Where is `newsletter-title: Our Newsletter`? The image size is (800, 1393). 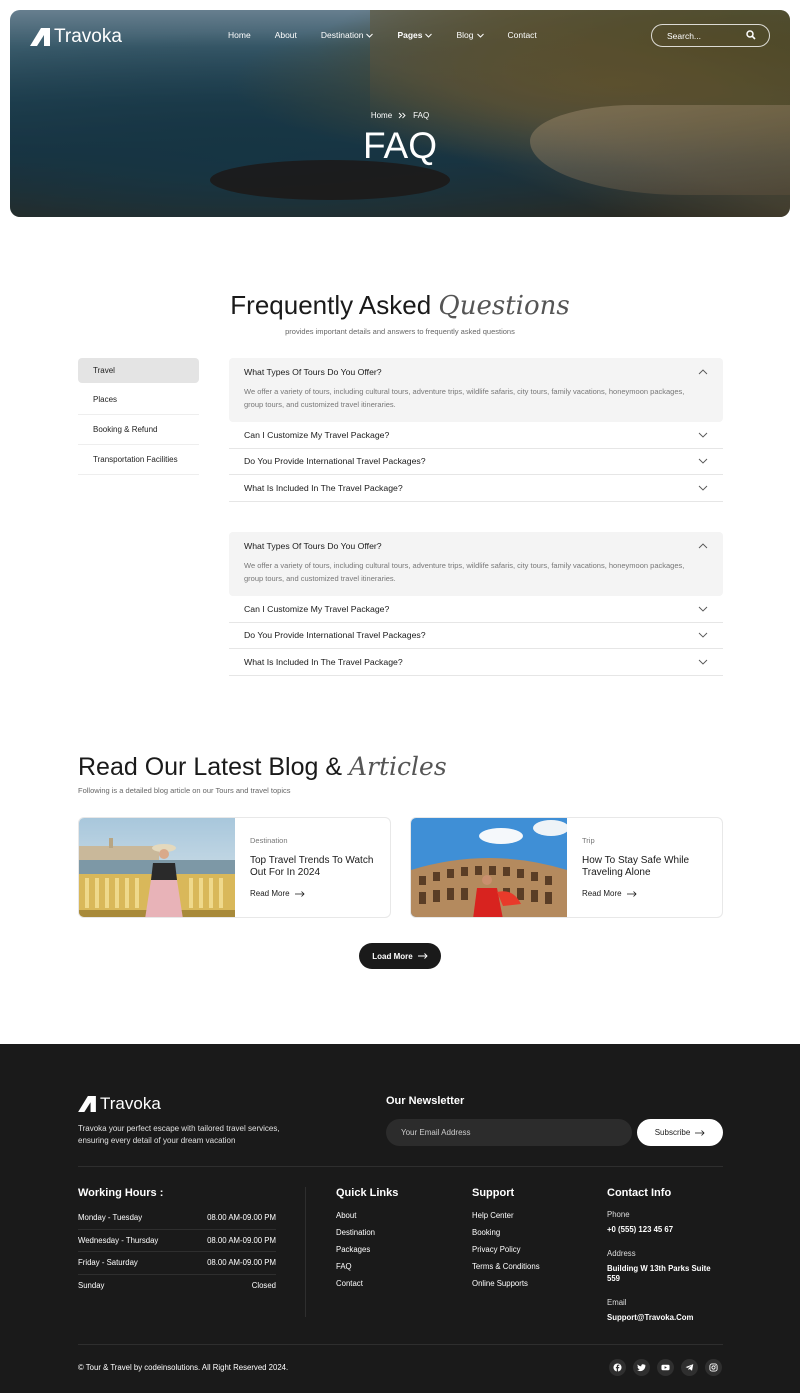
newsletter-title: Our Newsletter is located at coordinates (425, 1101).